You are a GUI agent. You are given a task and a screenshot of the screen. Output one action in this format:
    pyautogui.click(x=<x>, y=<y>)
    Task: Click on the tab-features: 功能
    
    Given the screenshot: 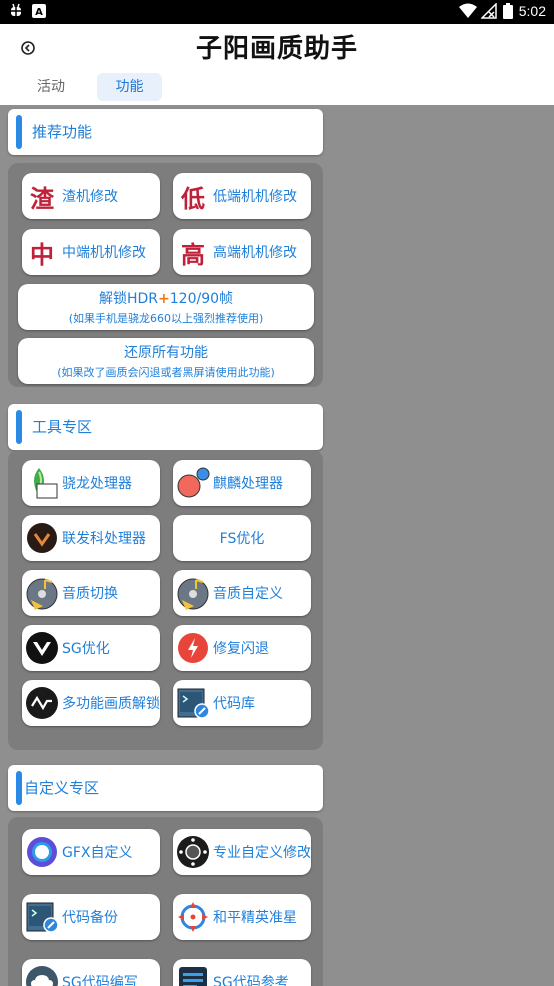 What is the action you would take?
    pyautogui.click(x=129, y=87)
    